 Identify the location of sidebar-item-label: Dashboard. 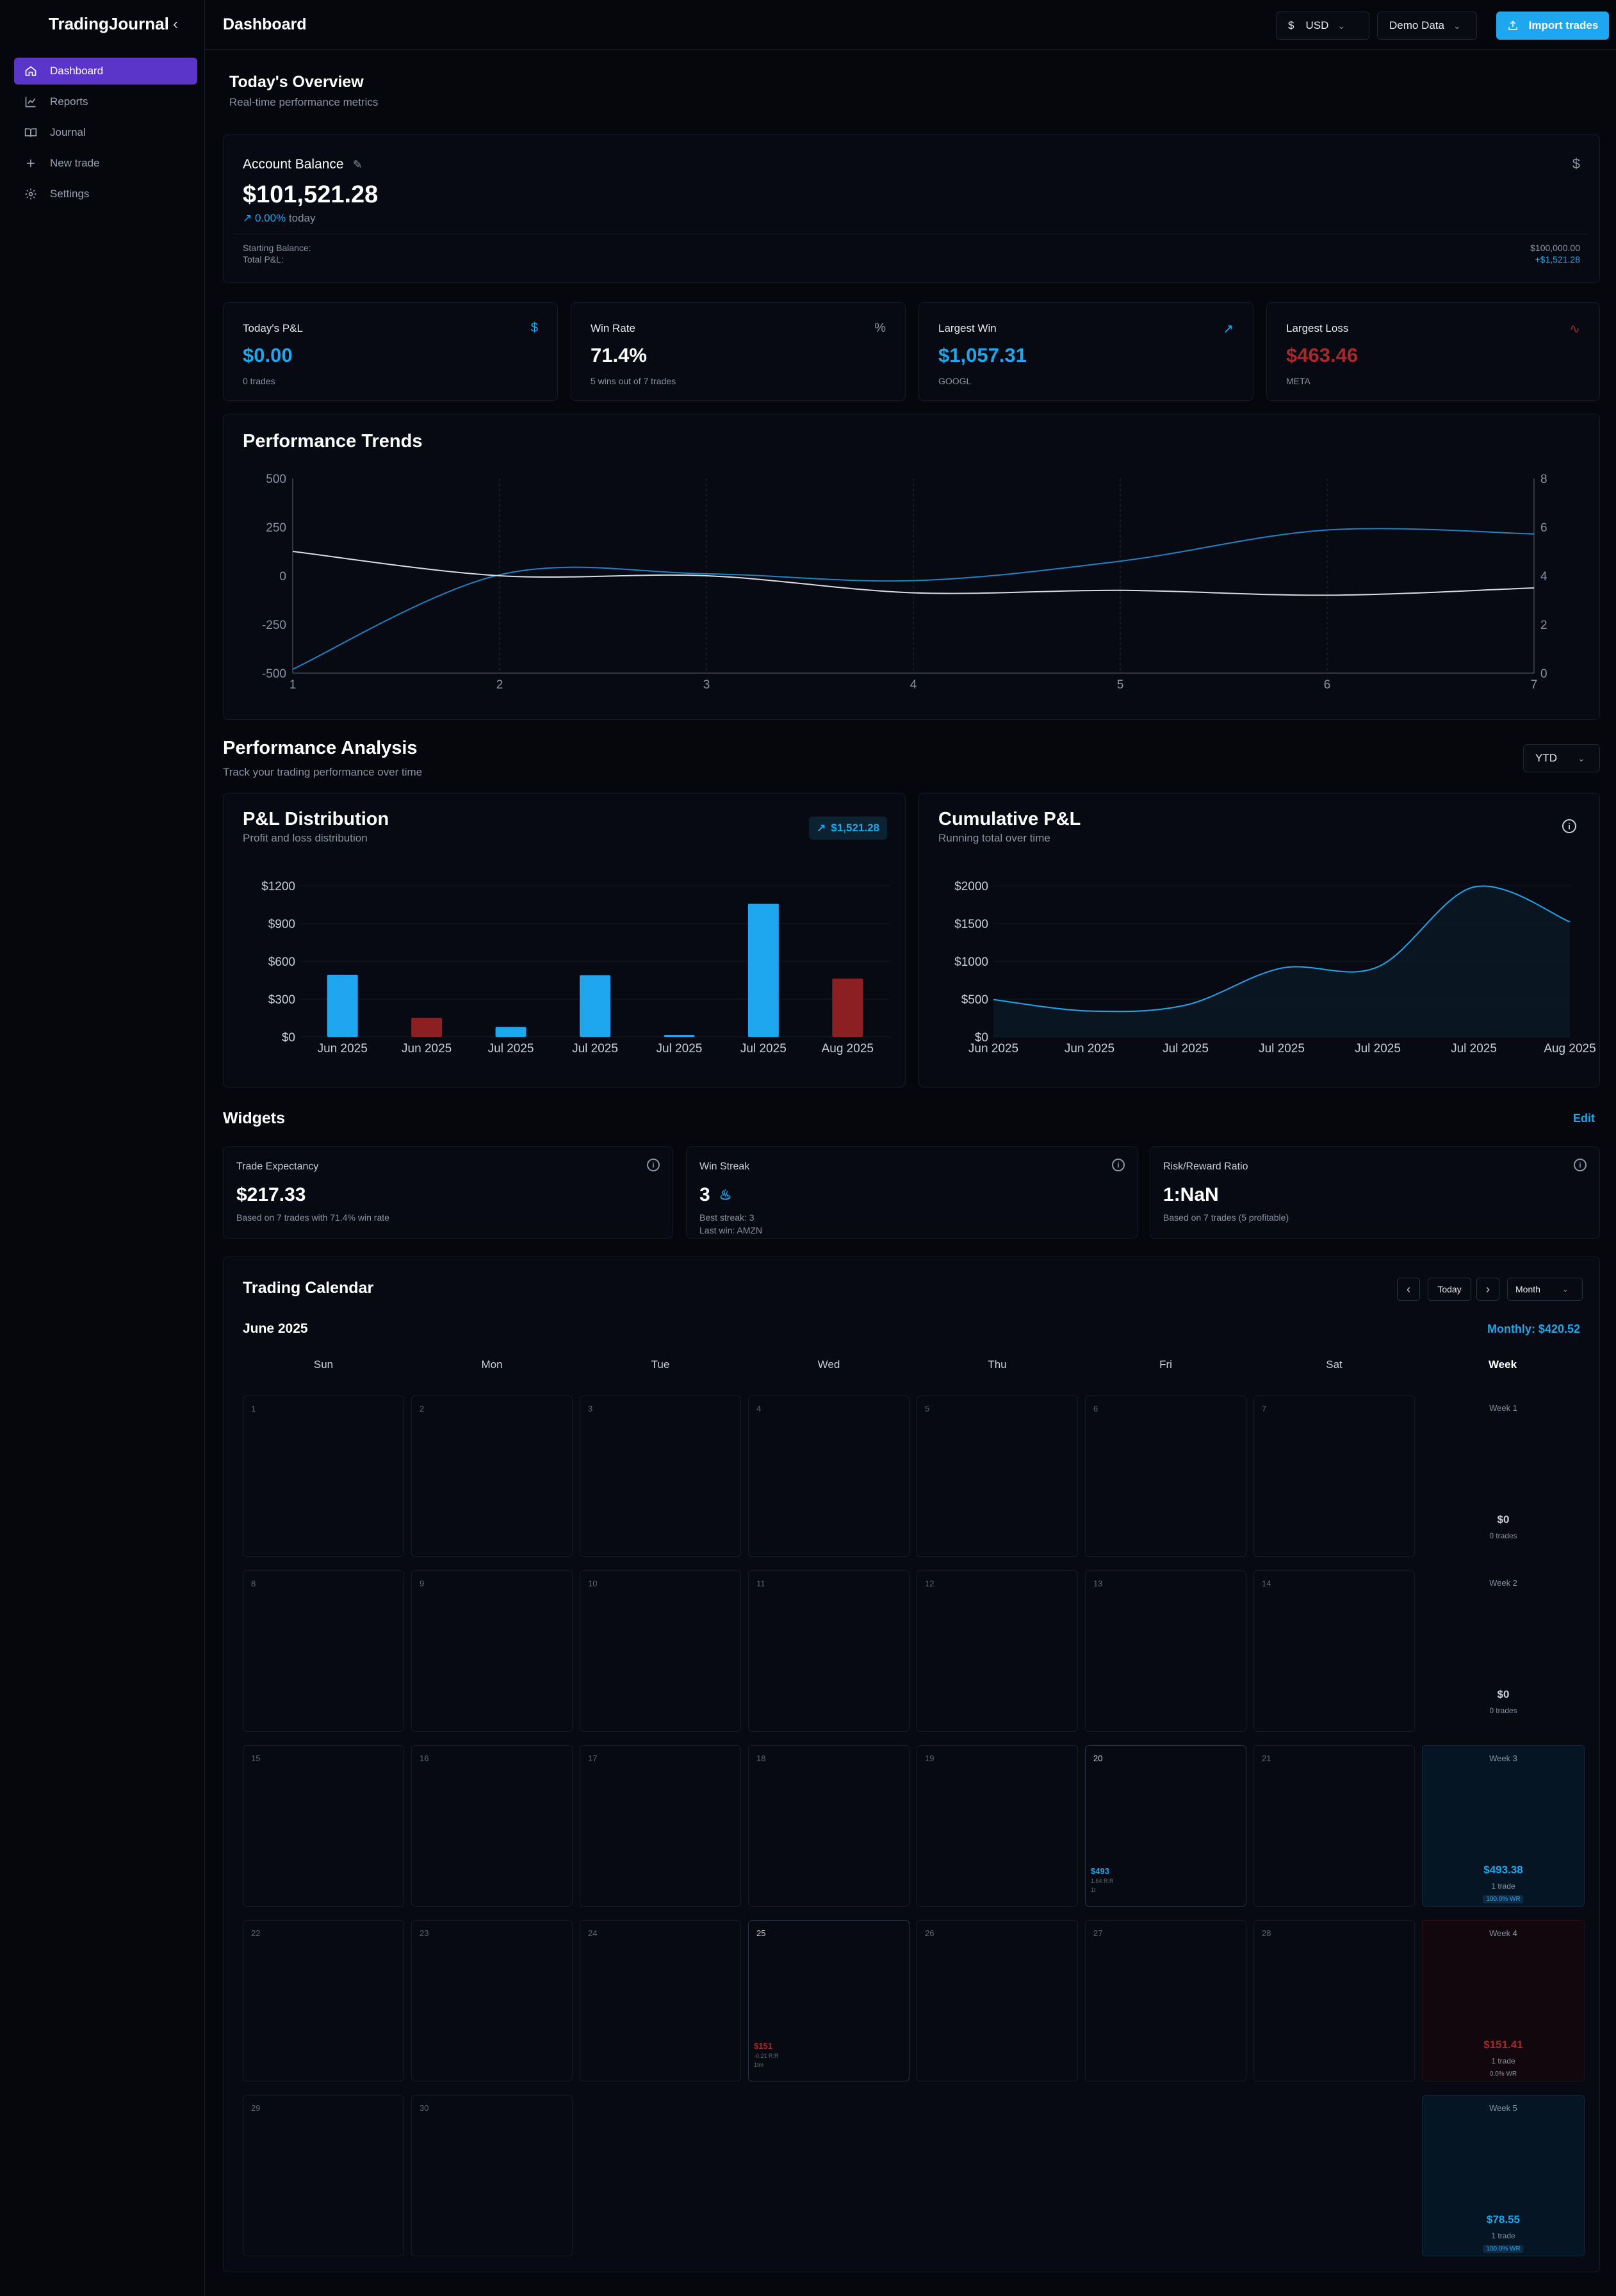
(77, 71).